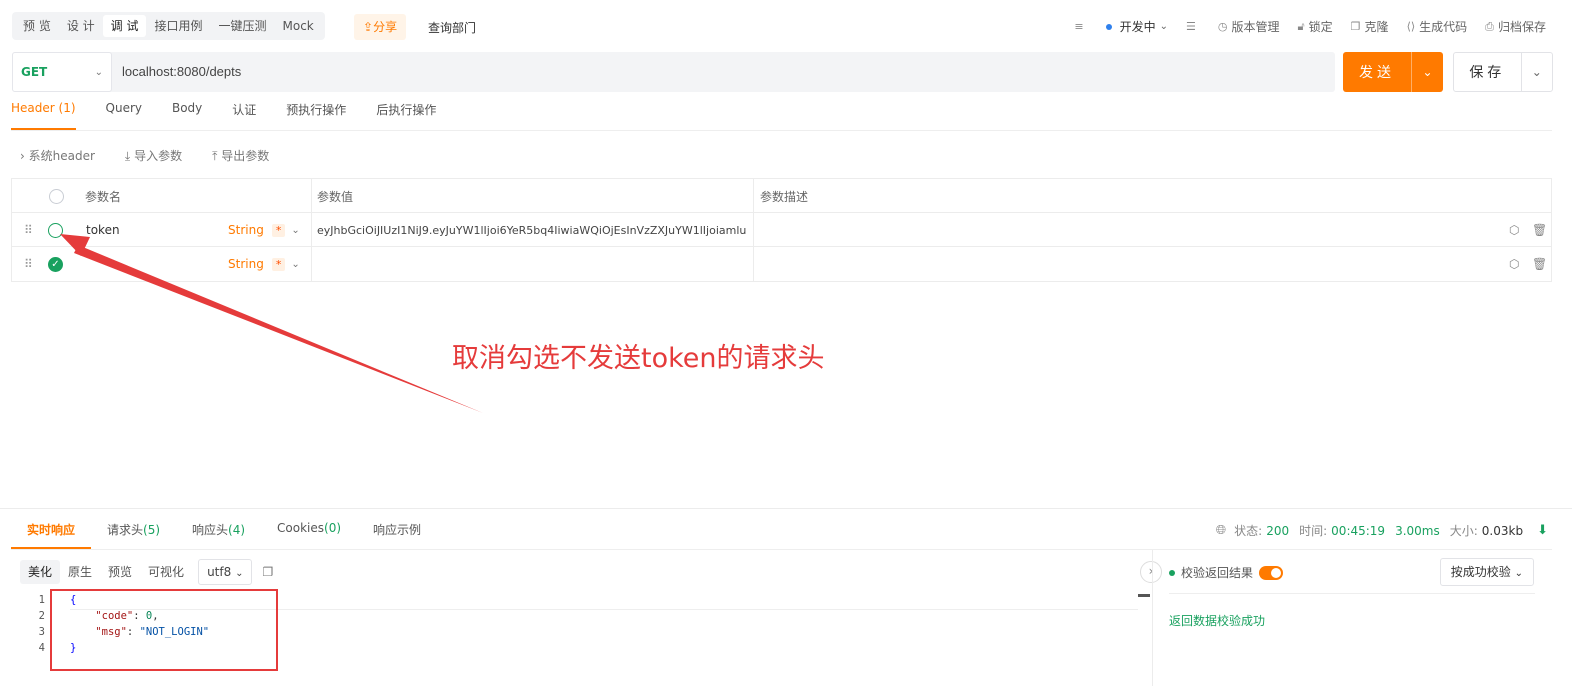  Describe the element at coordinates (225, 572) in the screenshot. I see `encoding-select: utf8 ⌄` at that location.